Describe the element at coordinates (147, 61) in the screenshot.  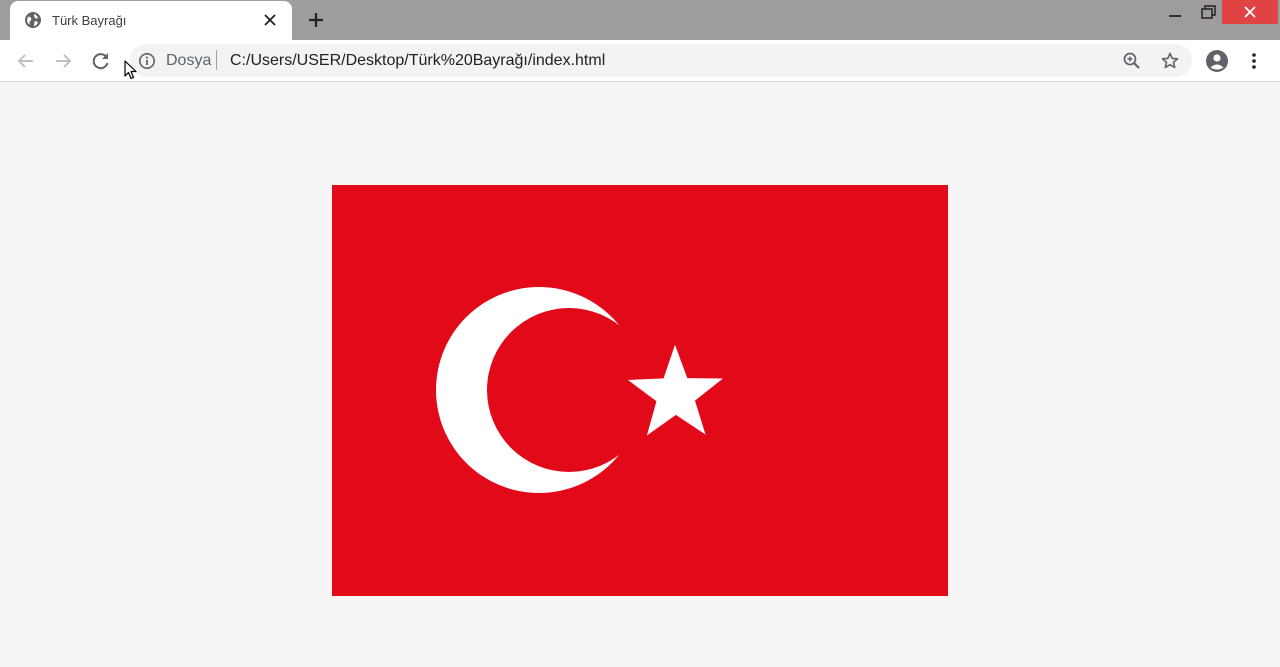
I see `info-icon` at that location.